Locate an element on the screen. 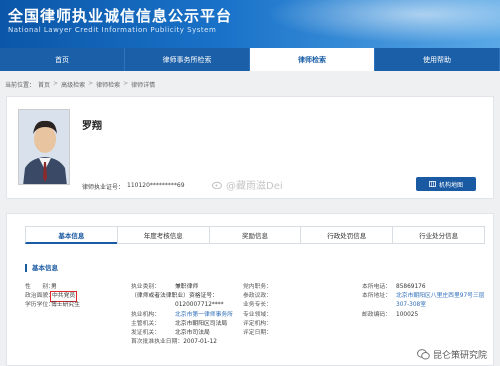 The image size is (500, 366). weibo-watermark: @藏雨滋Dei is located at coordinates (247, 184).